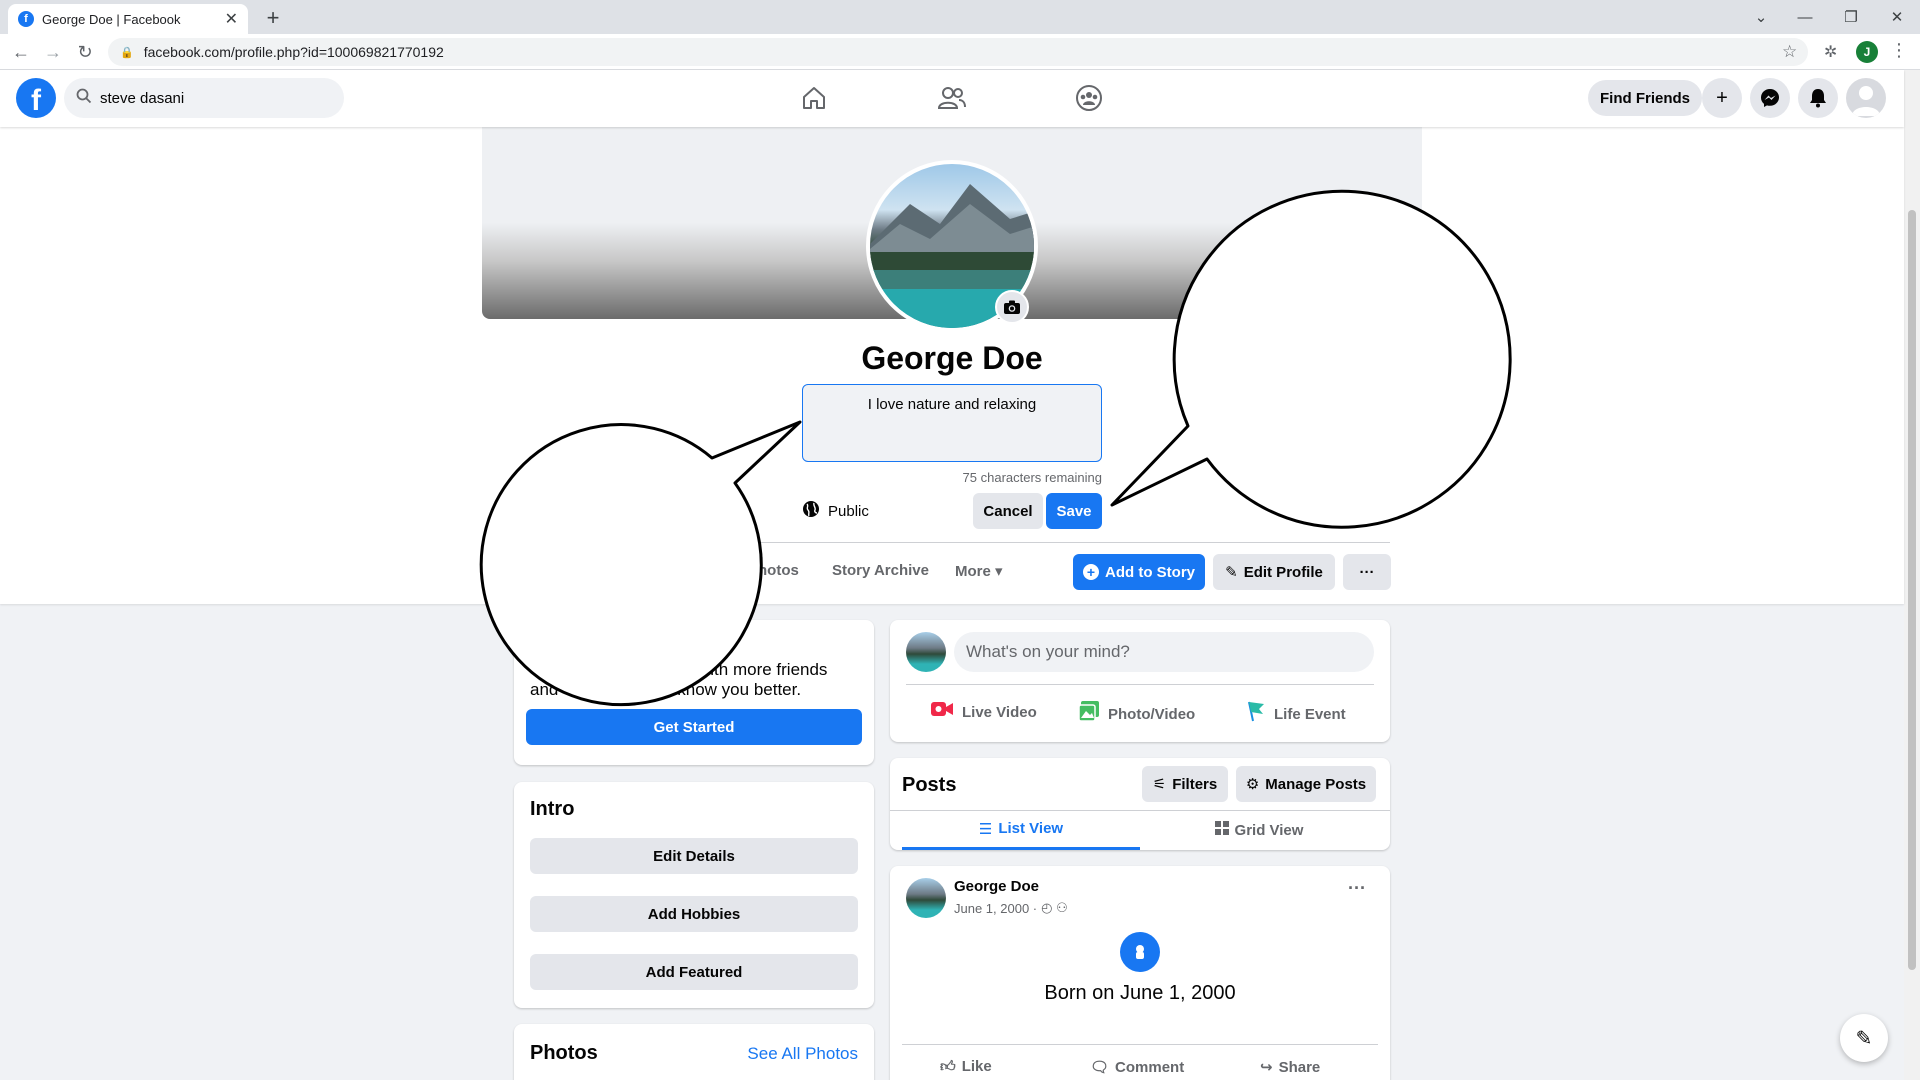 The width and height of the screenshot is (1920, 1080). What do you see at coordinates (1252, 784) in the screenshot?
I see `gear-icon: ⚙` at bounding box center [1252, 784].